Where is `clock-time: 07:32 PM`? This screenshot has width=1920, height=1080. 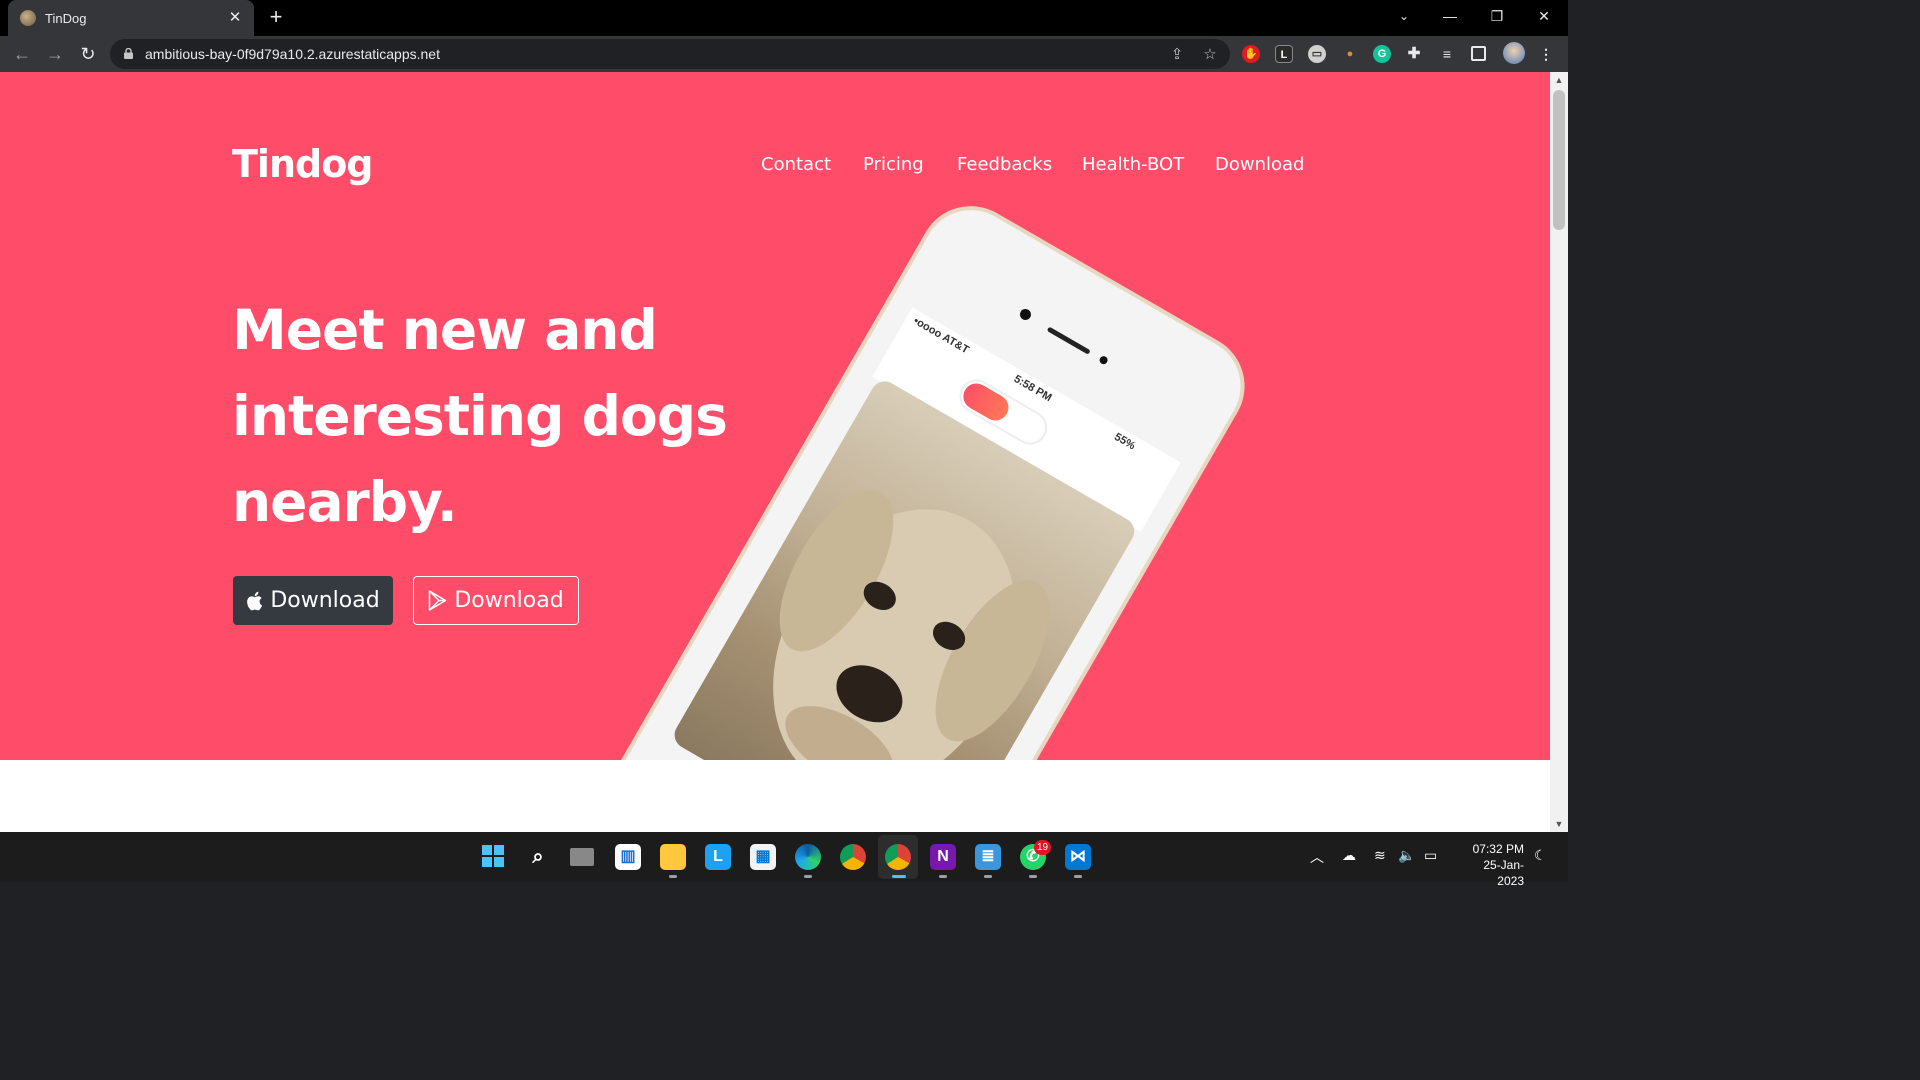
clock-time: 07:32 PM is located at coordinates (1498, 849).